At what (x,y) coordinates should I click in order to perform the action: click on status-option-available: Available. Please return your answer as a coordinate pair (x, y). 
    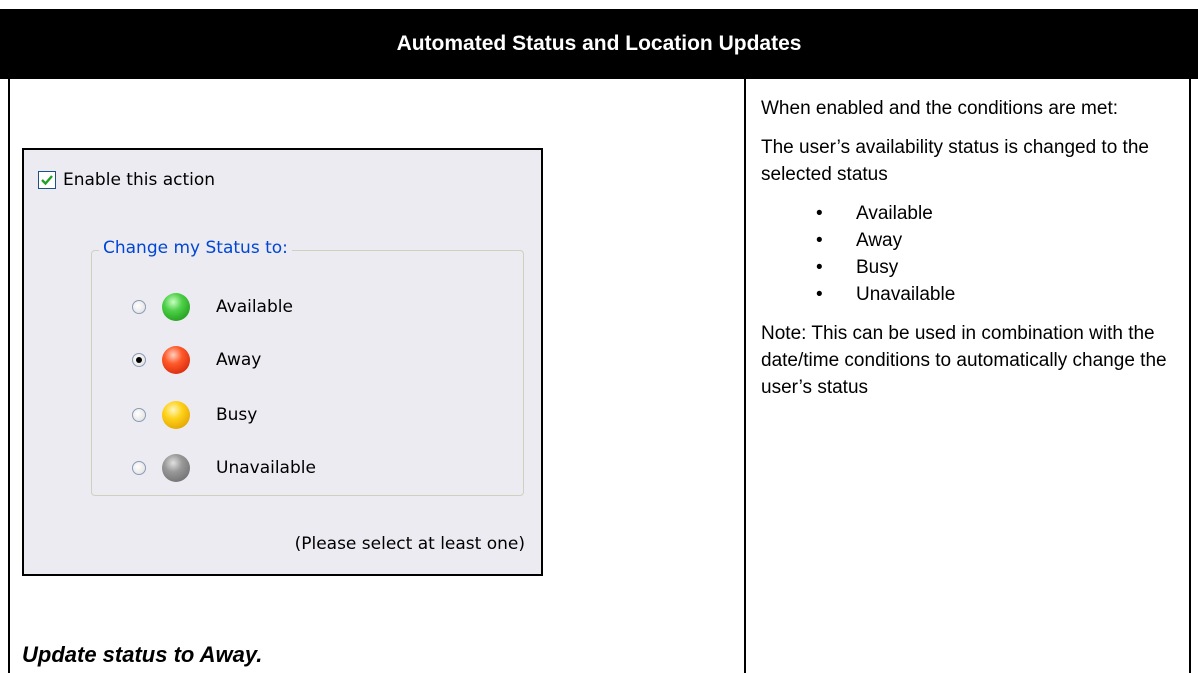
    Looking at the image, I should click on (212, 307).